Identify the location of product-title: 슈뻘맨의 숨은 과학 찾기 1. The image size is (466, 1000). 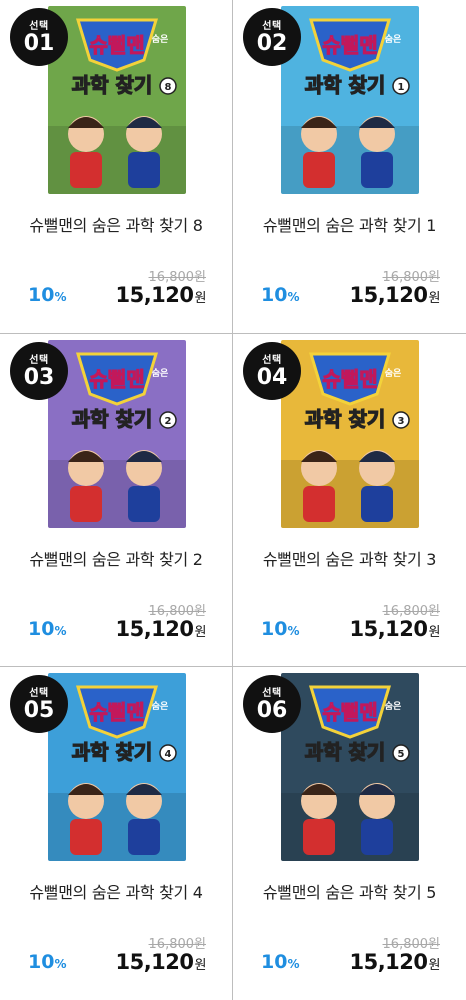
(349, 224).